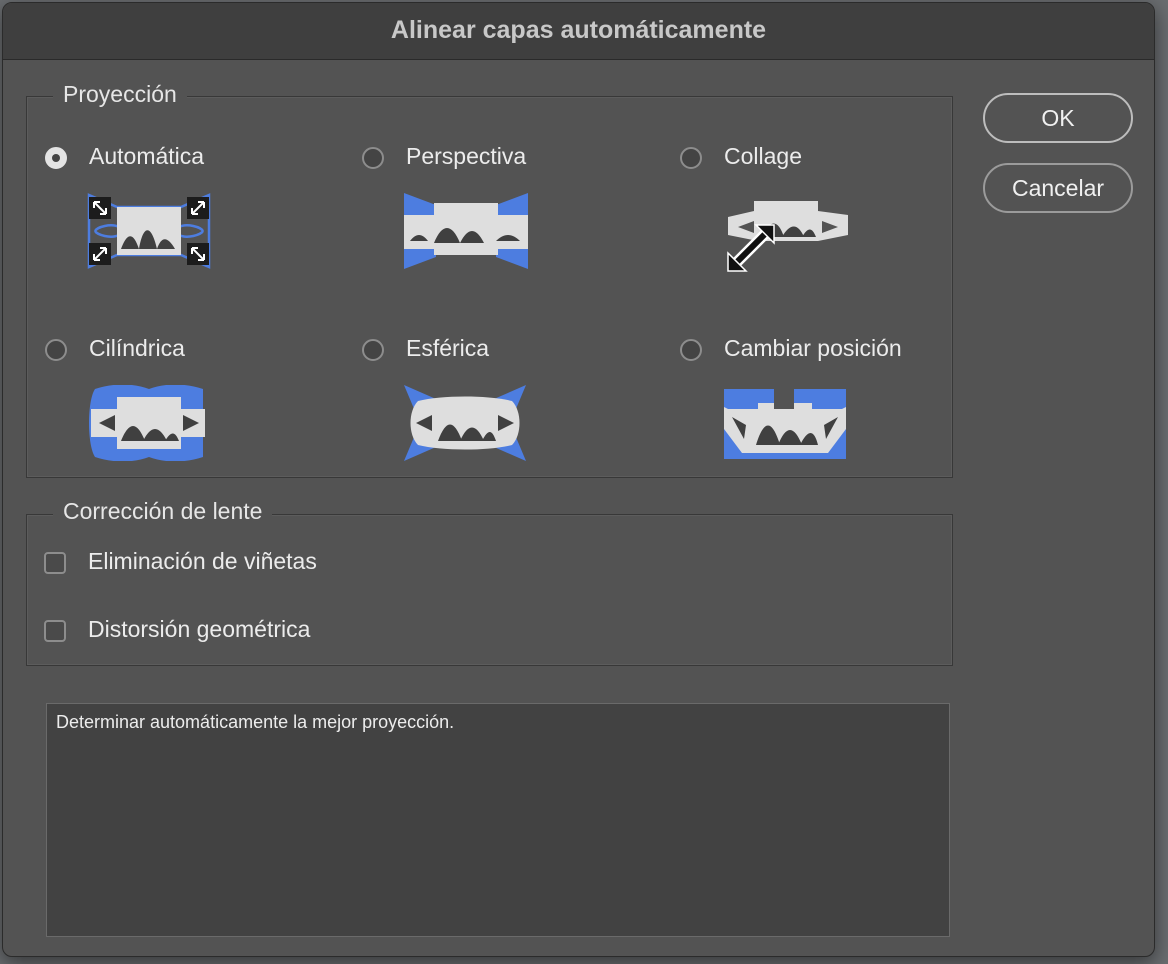 This screenshot has width=1168, height=964. Describe the element at coordinates (787, 236) in the screenshot. I see `collage-projection-icon` at that location.